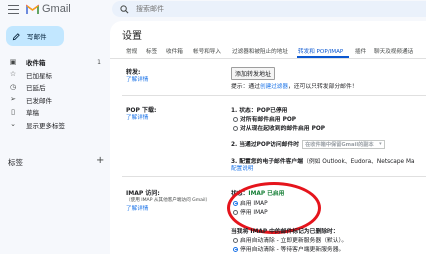 This screenshot has width=426, height=254. What do you see at coordinates (54, 62) in the screenshot?
I see `sidebar-item-inbox: ▣ 收件箱 1` at bounding box center [54, 62].